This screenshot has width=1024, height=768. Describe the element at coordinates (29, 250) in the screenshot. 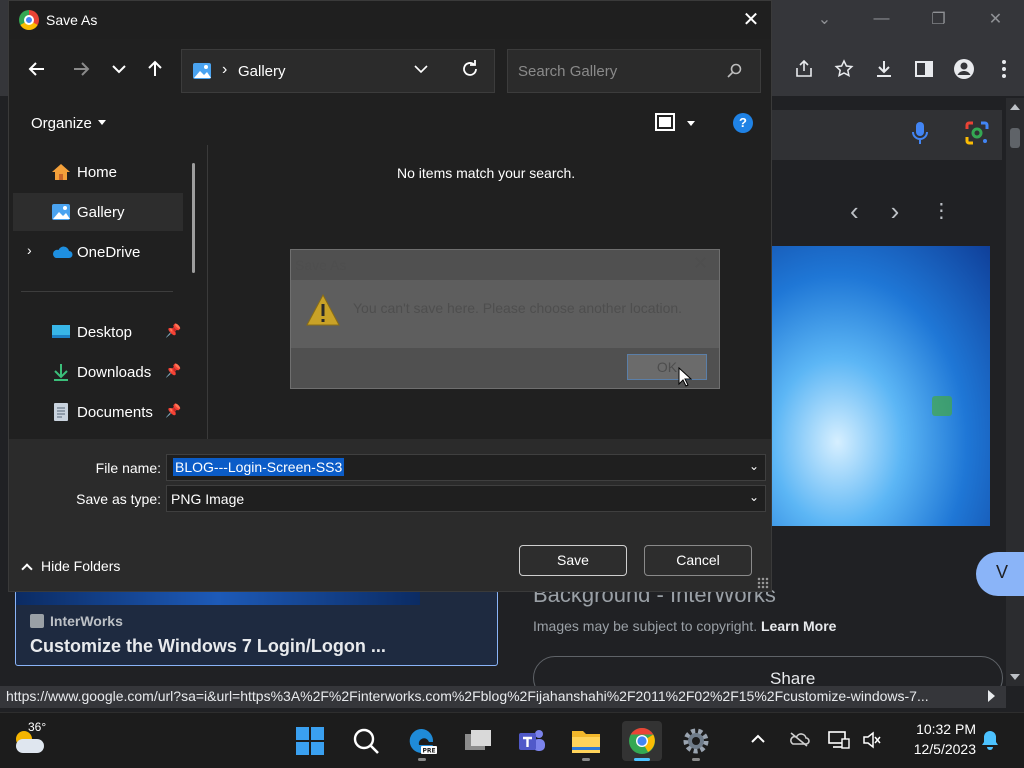

I see `expand-chevron-icon: ›` at that location.